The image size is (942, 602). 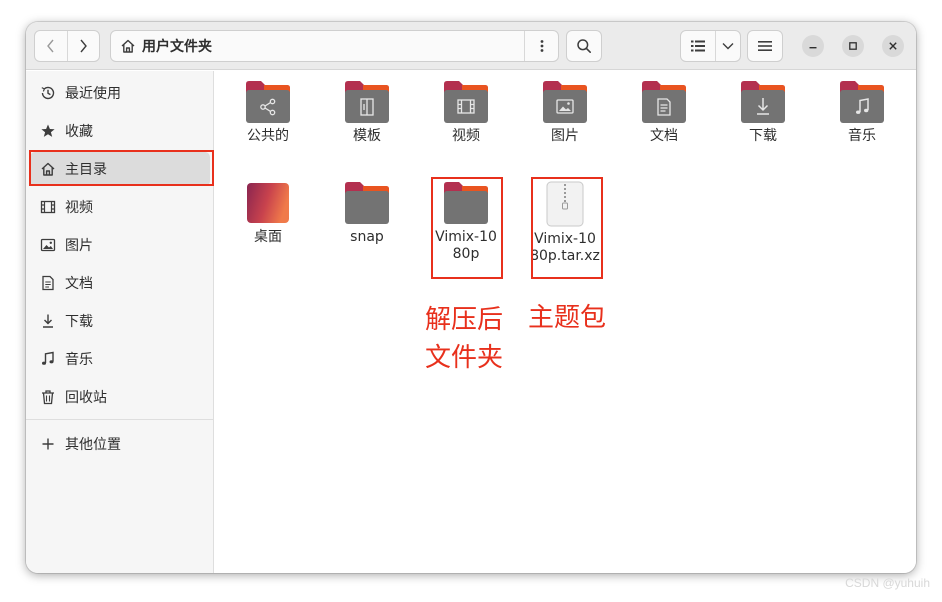 I want to click on folder-downloads: 下载, so click(x=763, y=112).